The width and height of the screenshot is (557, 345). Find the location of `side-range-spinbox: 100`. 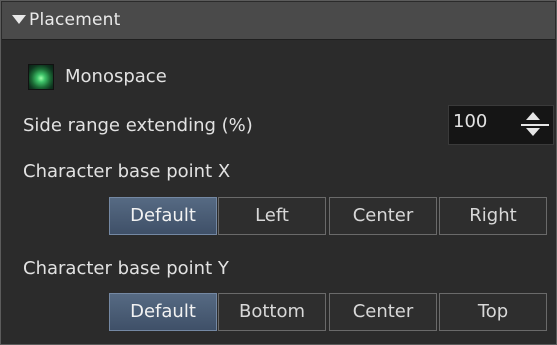

side-range-spinbox: 100 is located at coordinates (501, 125).